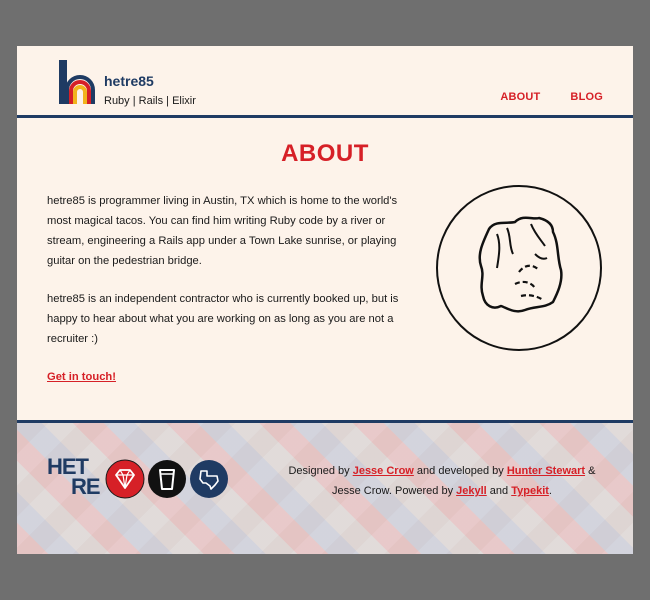  What do you see at coordinates (519, 268) in the screenshot?
I see `portrait-illustration` at bounding box center [519, 268].